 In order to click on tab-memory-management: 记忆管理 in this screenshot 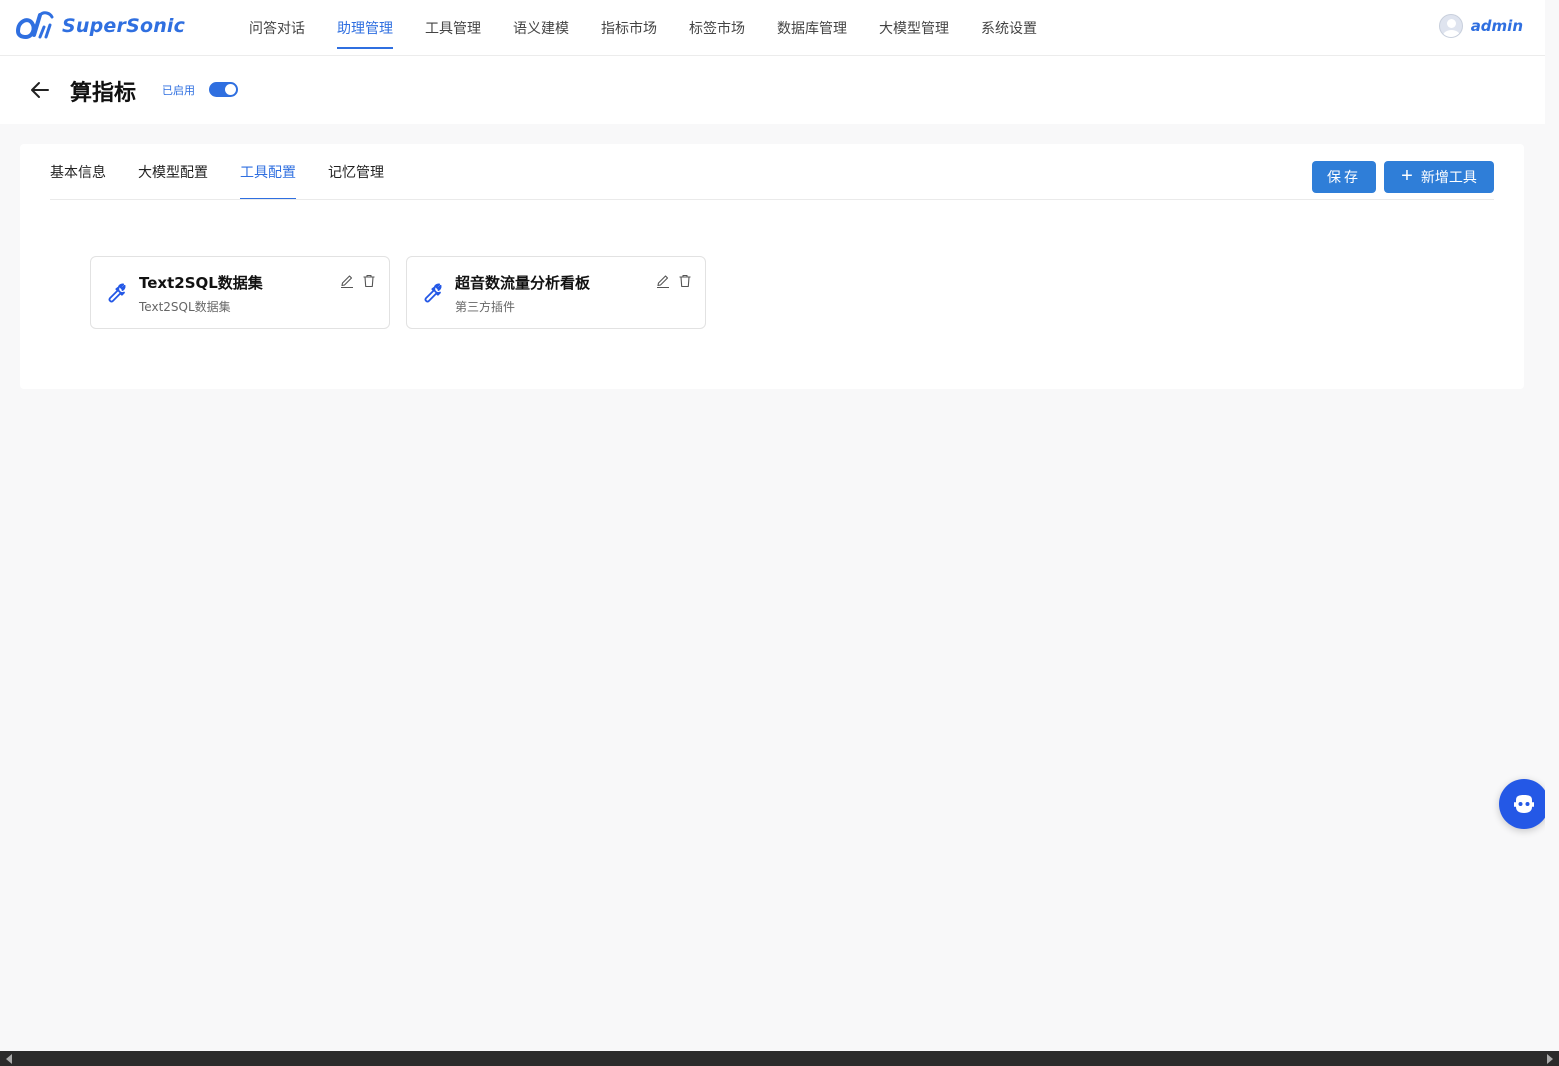, I will do `click(356, 172)`.